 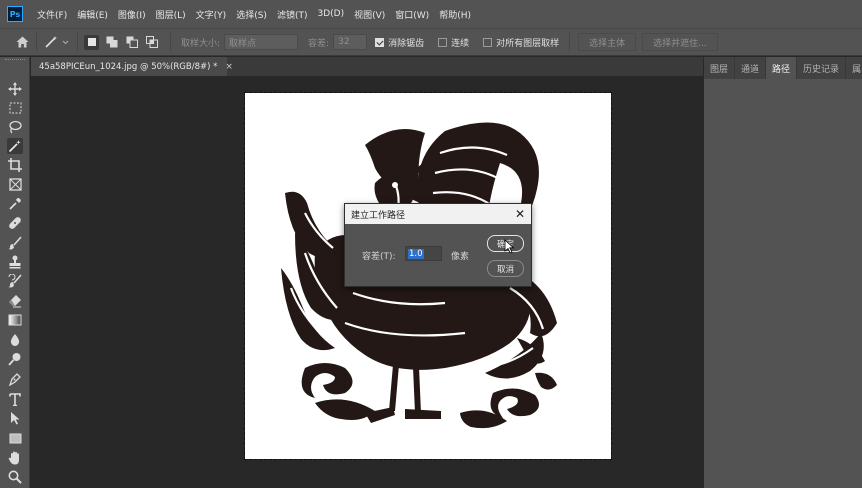 I want to click on path-tolerance-input: 1.0, so click(x=423, y=253).